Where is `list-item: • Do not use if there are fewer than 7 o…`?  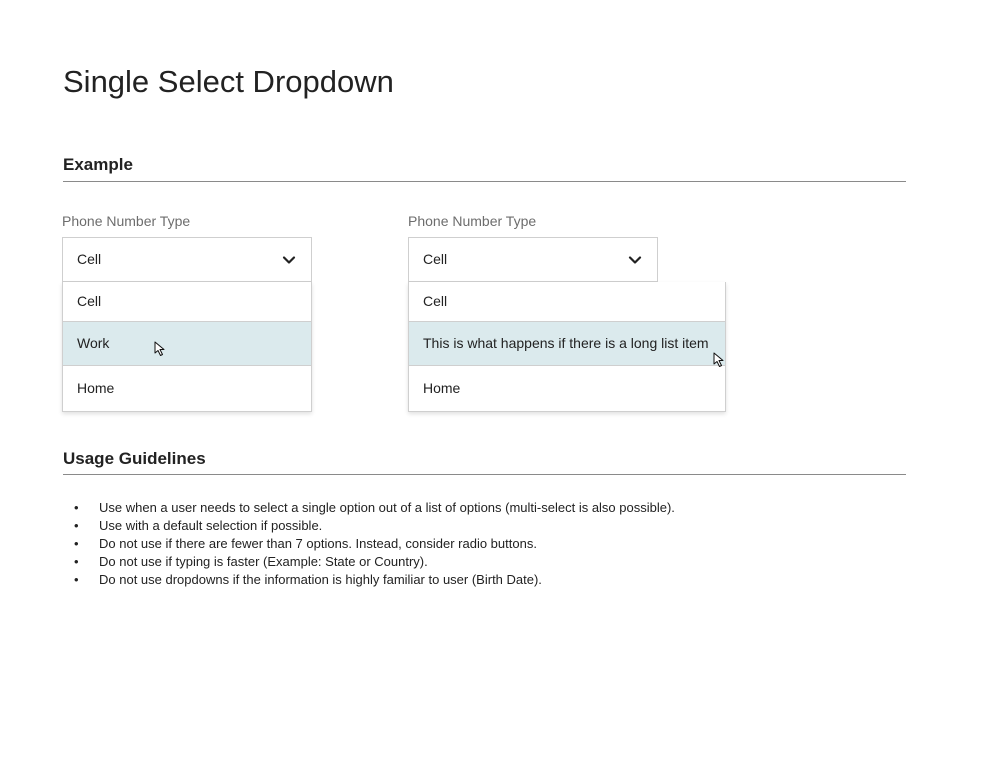
list-item: • Do not use if there are fewer than 7 o… is located at coordinates (369, 544).